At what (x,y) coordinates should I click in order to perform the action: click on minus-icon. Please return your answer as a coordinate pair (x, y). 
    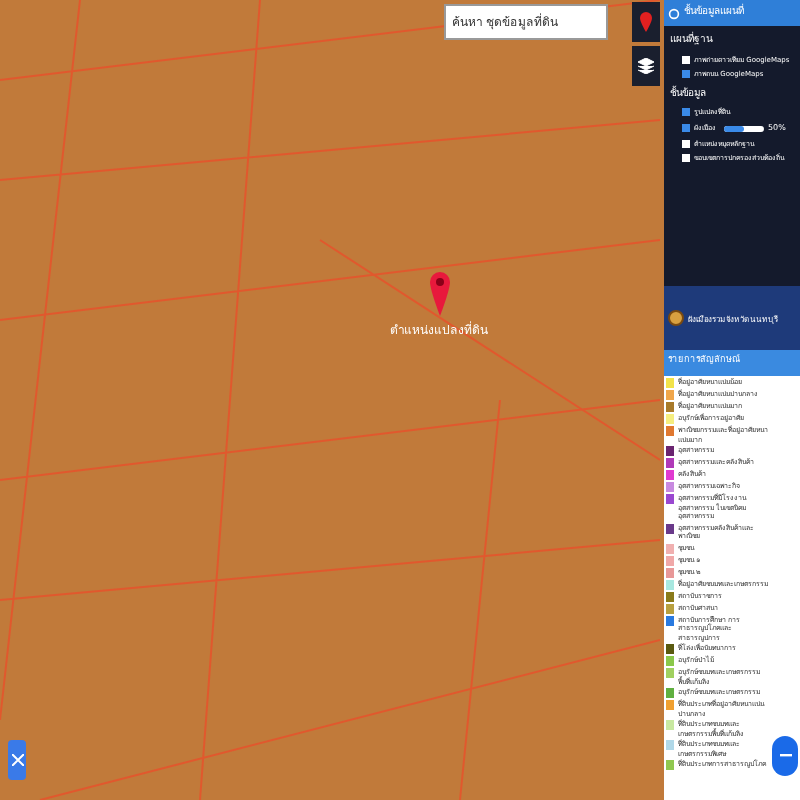
    Looking at the image, I should click on (785, 756).